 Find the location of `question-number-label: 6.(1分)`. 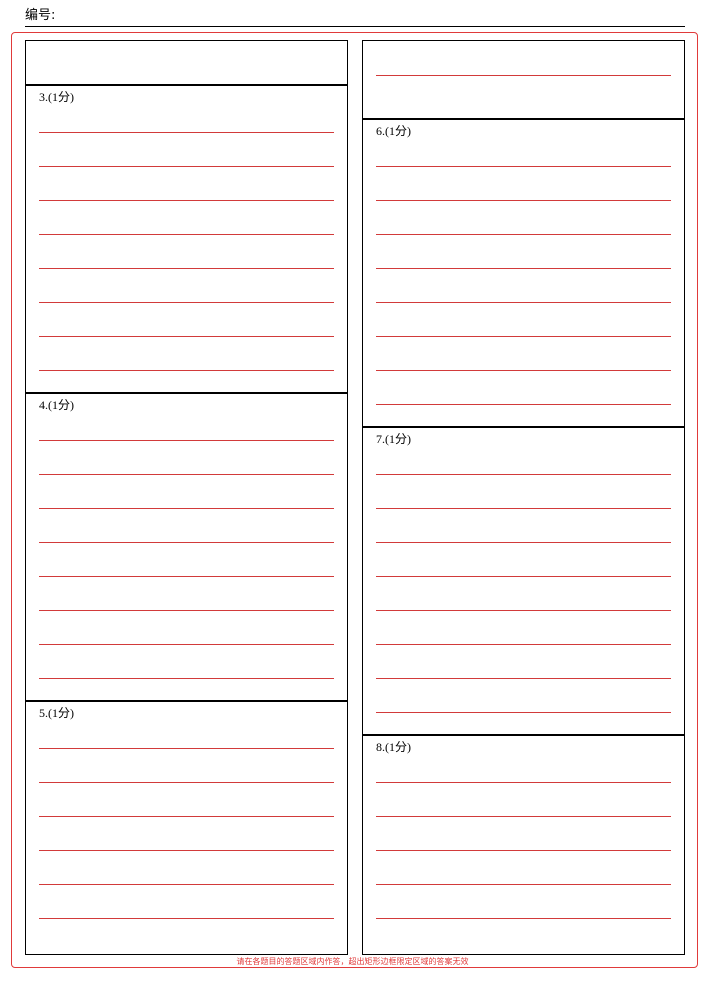

question-number-label: 6.(1分) is located at coordinates (393, 131).